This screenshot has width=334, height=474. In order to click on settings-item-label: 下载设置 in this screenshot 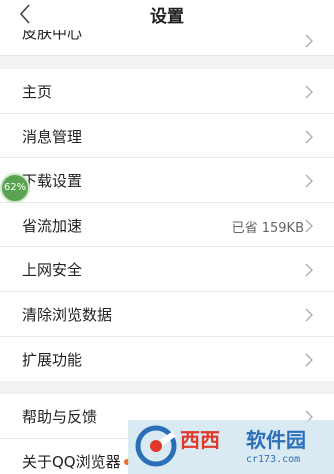, I will do `click(52, 181)`.